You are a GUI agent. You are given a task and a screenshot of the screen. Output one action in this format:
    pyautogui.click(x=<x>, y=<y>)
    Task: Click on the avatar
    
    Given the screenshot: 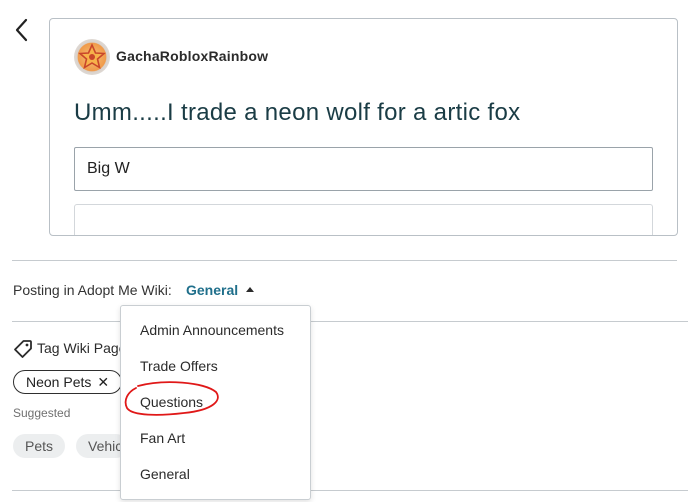 What is the action you would take?
    pyautogui.click(x=92, y=57)
    